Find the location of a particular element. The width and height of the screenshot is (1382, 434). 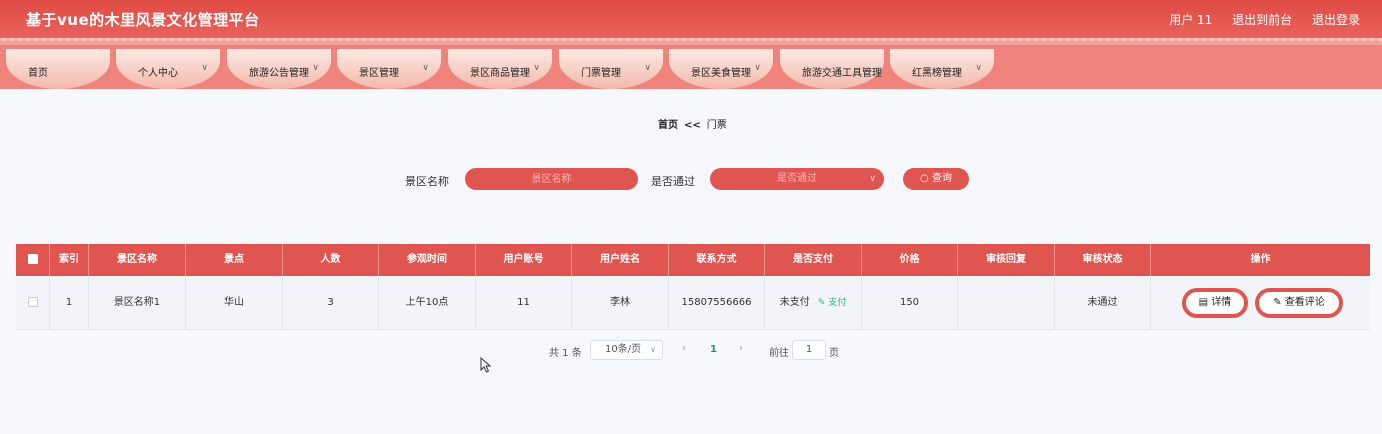

mouse-cursor-icon is located at coordinates (486, 365).